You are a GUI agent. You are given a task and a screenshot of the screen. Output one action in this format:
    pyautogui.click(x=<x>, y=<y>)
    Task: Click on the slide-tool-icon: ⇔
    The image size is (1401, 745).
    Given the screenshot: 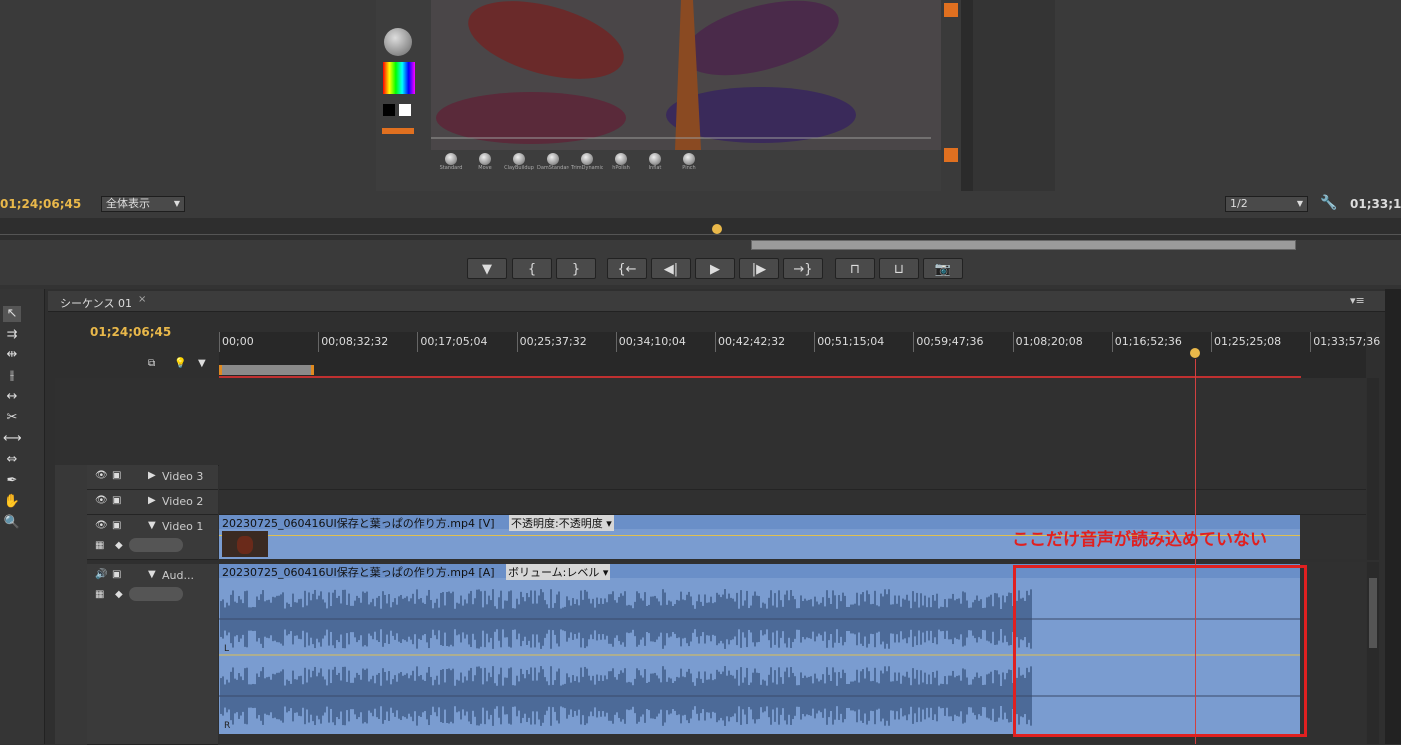 What is the action you would take?
    pyautogui.click(x=12, y=460)
    